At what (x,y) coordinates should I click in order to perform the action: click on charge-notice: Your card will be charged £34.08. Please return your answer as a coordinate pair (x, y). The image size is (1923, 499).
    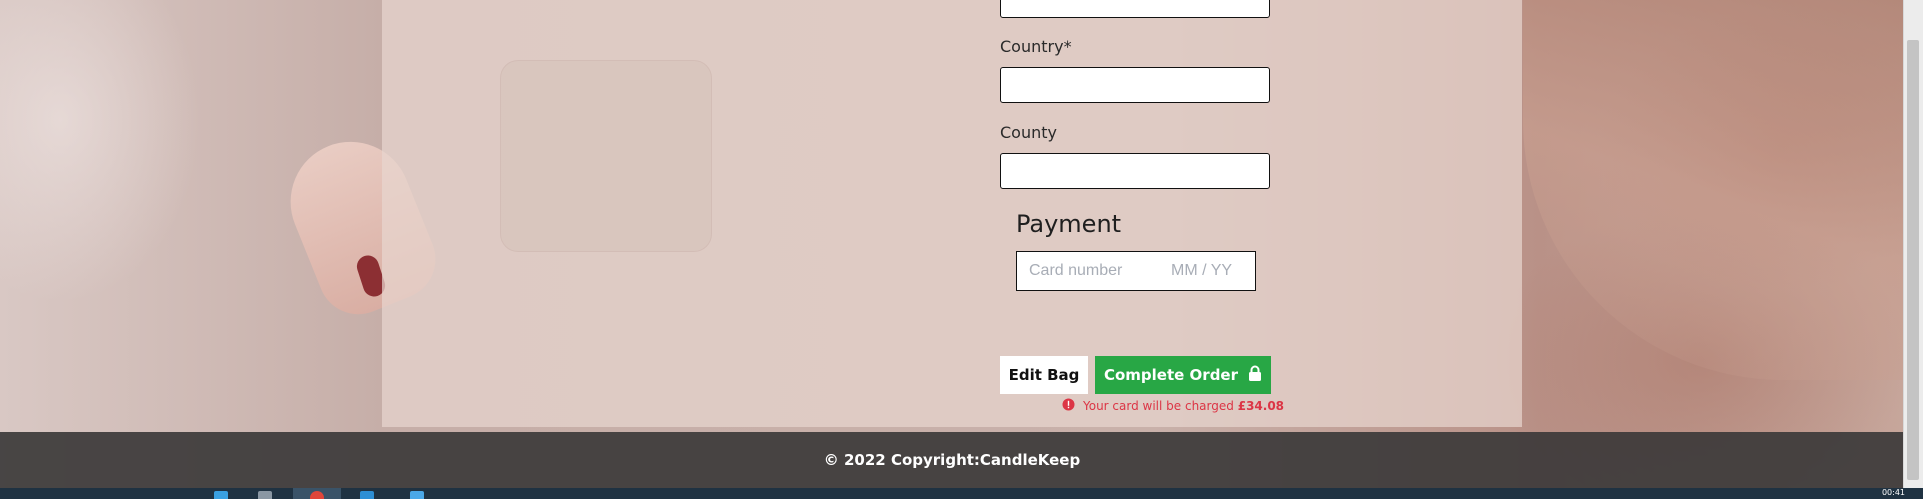
    Looking at the image, I should click on (1173, 406).